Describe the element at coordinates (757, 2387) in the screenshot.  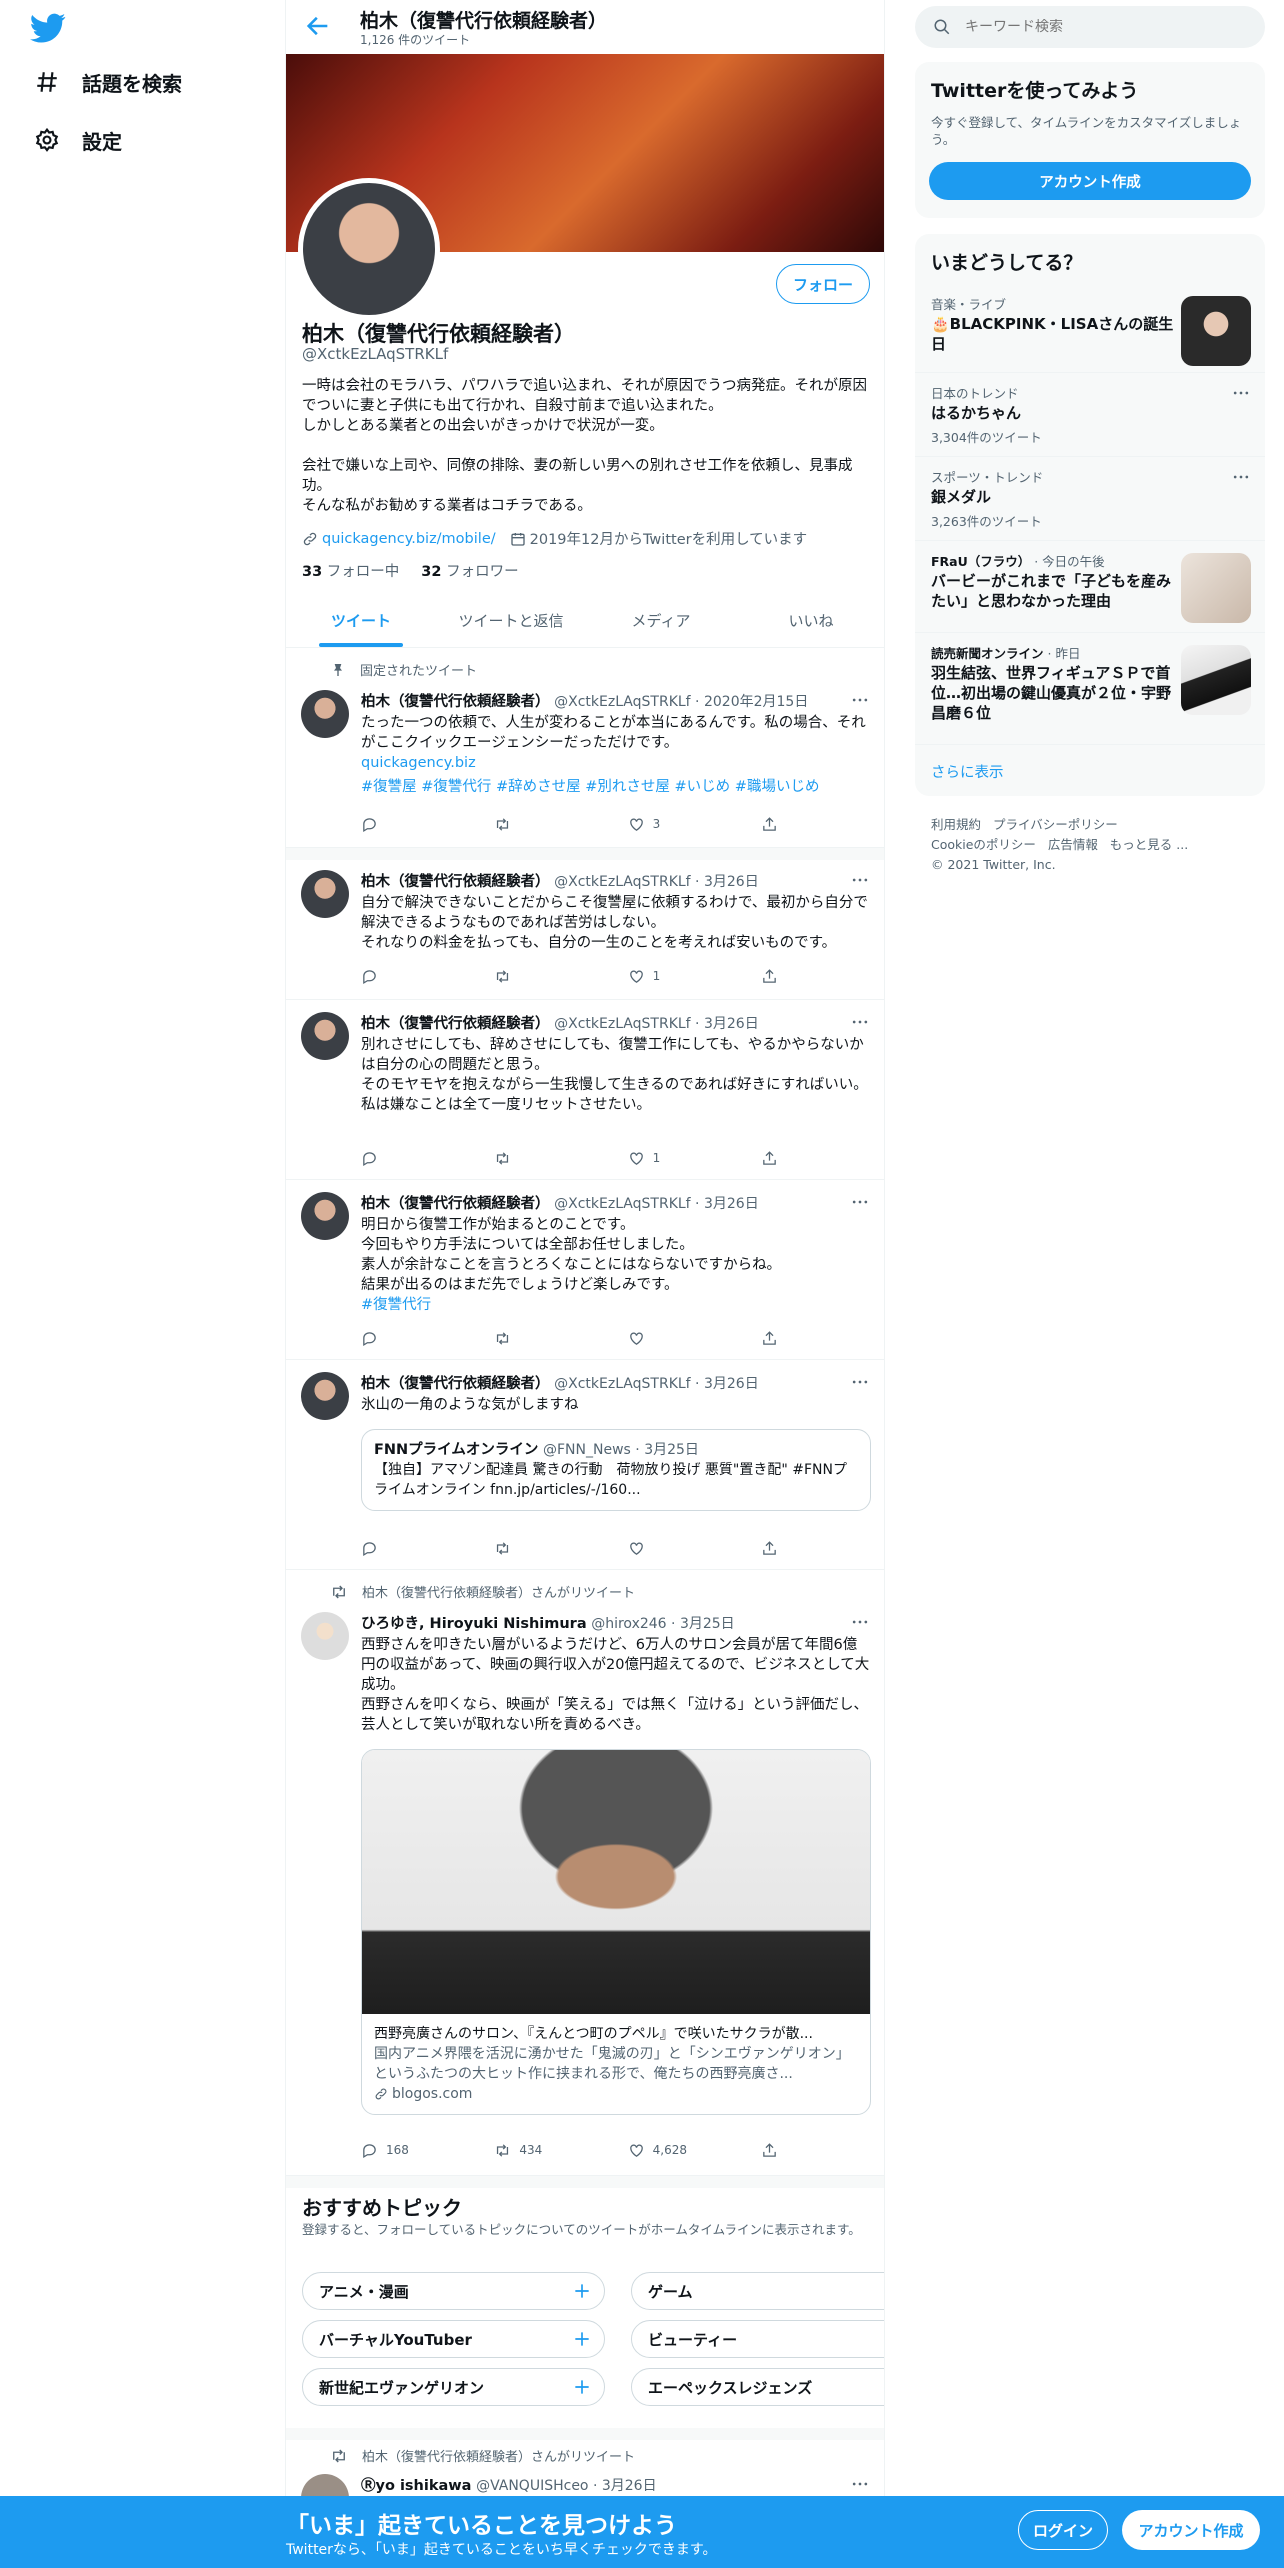
I see `topic-pill: エーペックスレジェンズ` at that location.